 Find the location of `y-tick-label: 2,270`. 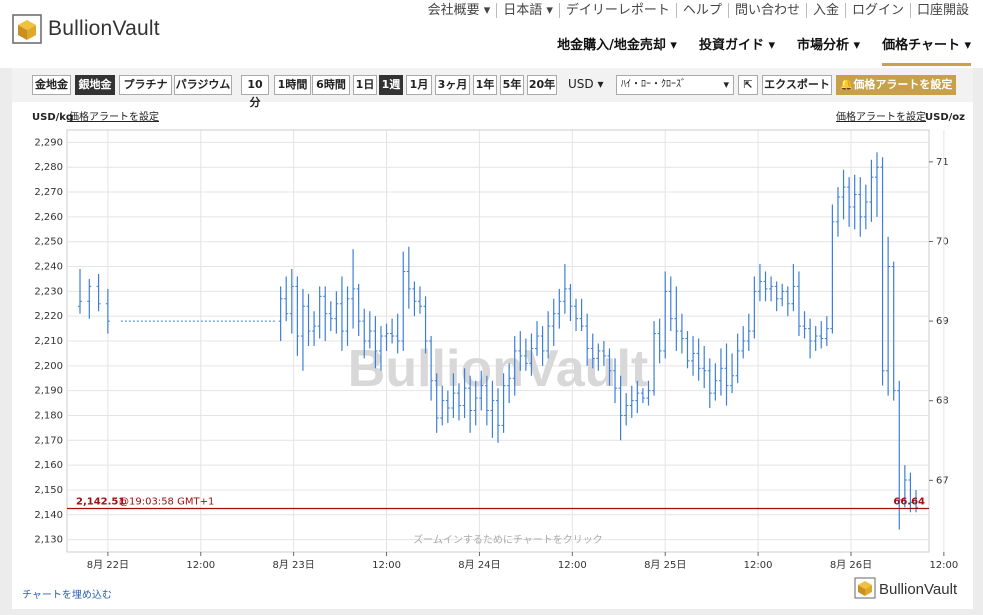

y-tick-label: 2,270 is located at coordinates (48, 192).